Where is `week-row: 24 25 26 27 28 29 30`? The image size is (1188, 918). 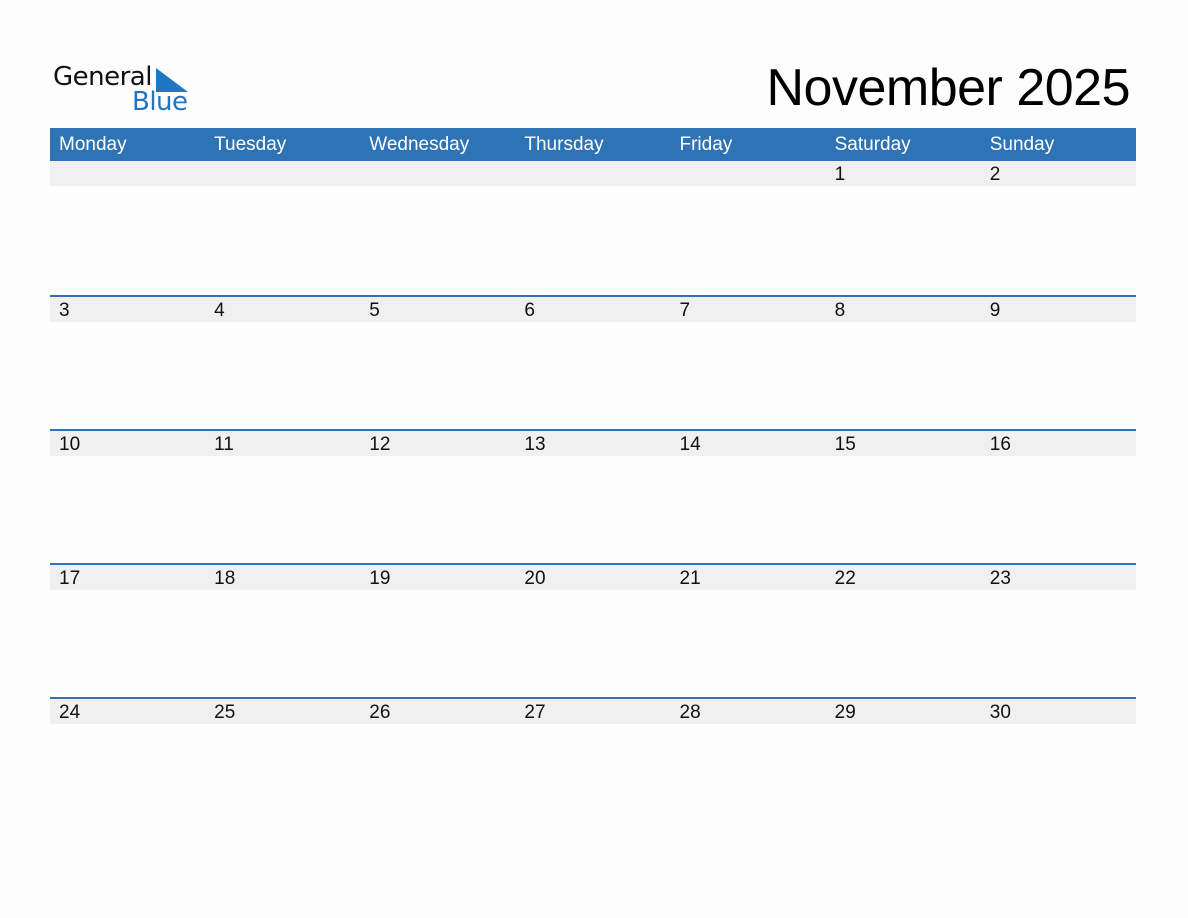
week-row: 24 25 26 27 28 29 30 is located at coordinates (593, 764).